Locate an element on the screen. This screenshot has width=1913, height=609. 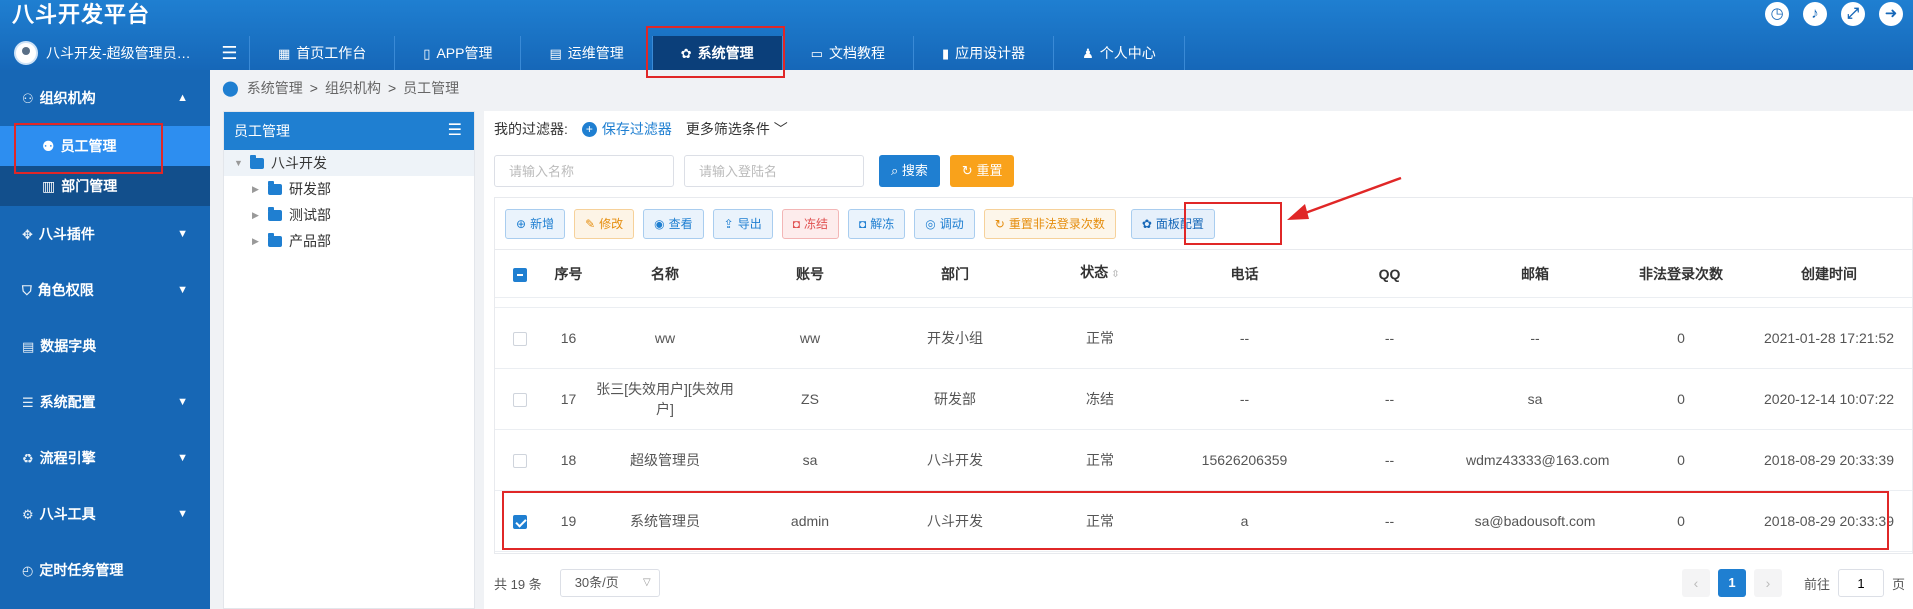
org-icon: ⚇ is located at coordinates (28, 98).